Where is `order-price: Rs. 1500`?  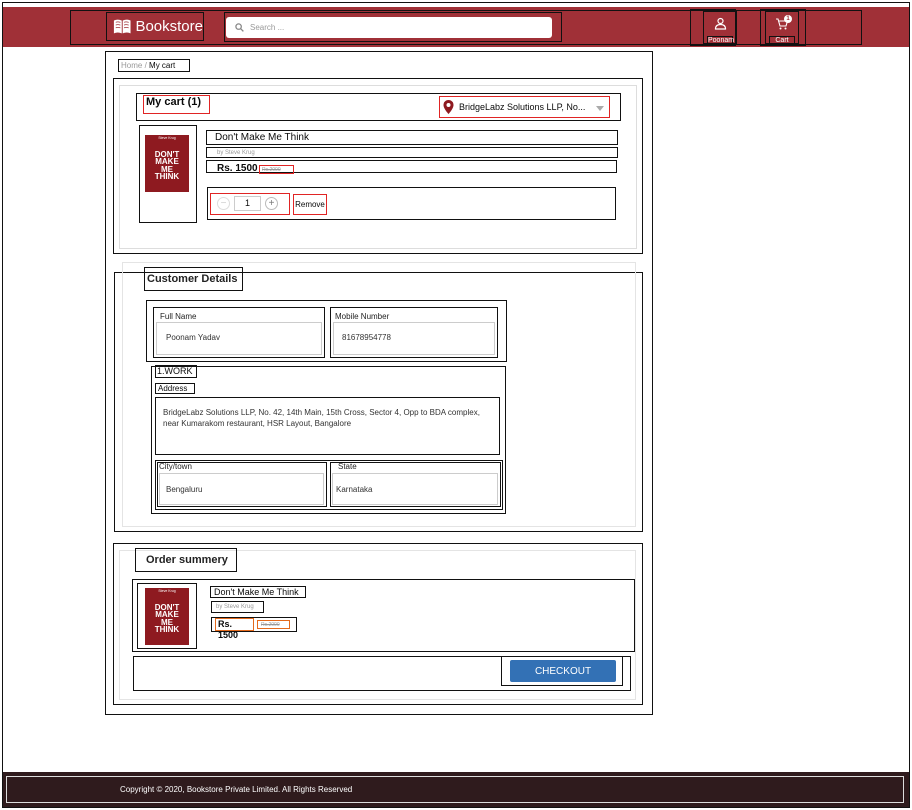
order-price: Rs. 1500 is located at coordinates (234, 629).